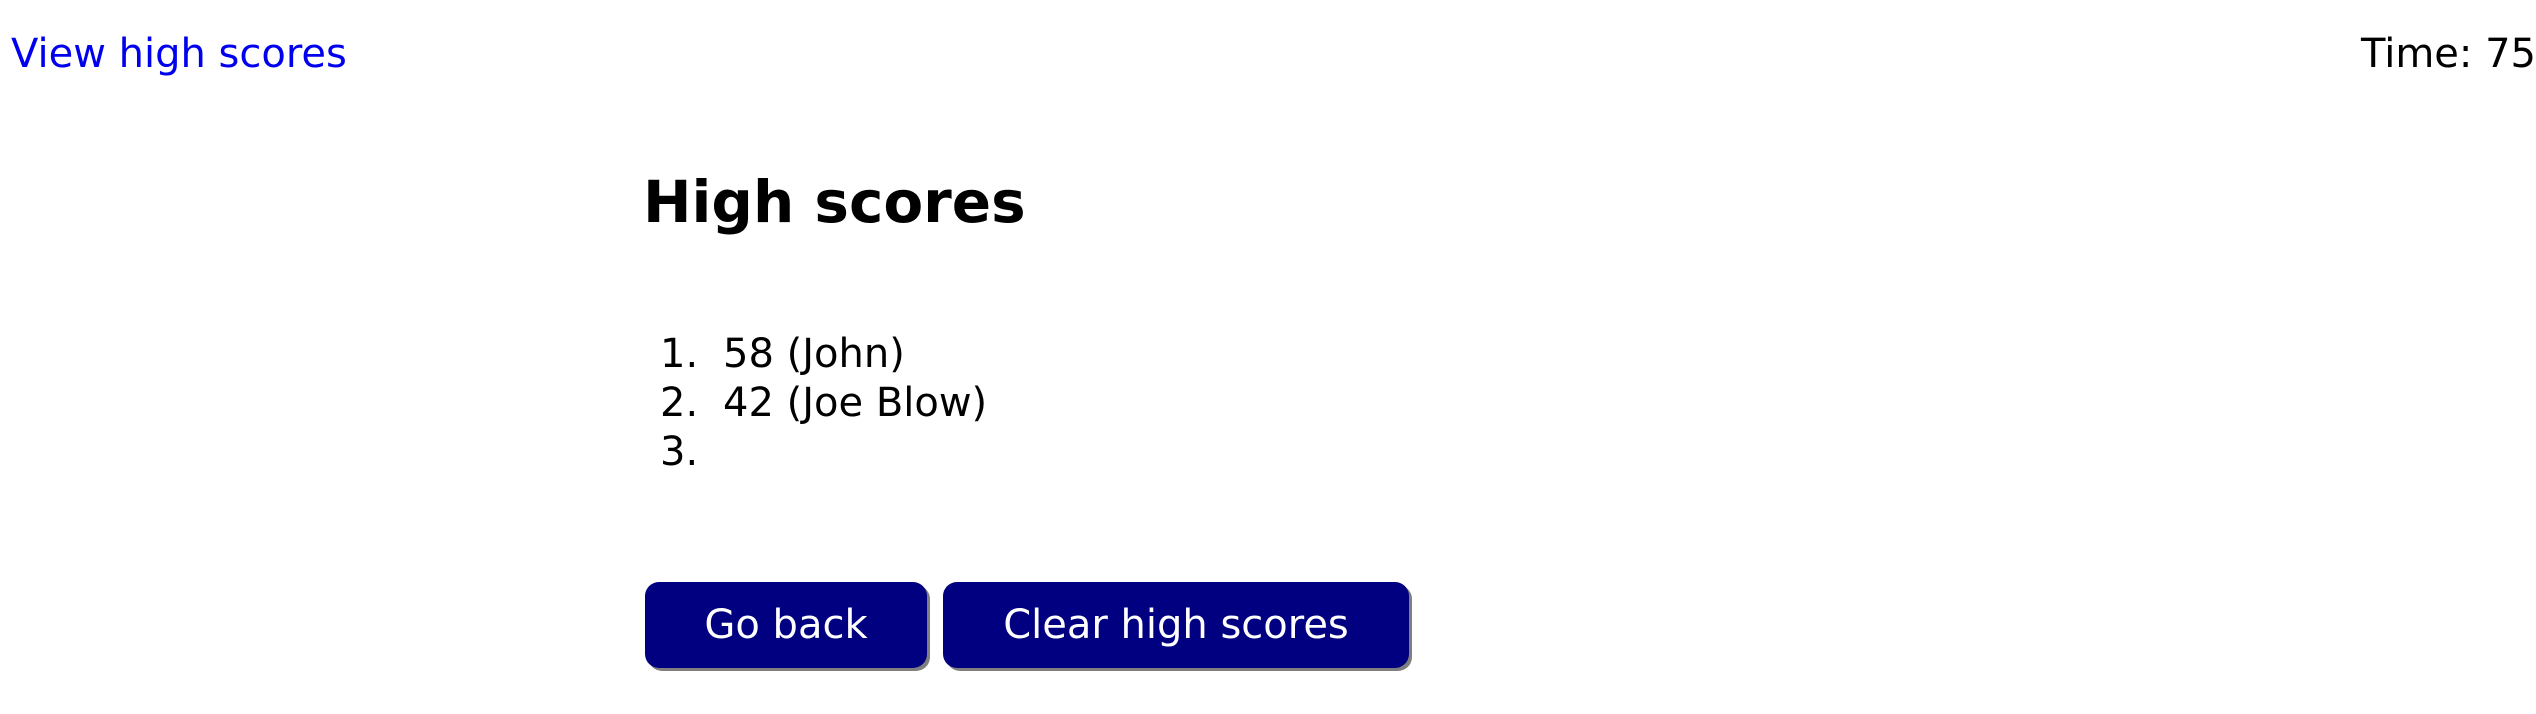 The width and height of the screenshot is (2536, 714). What do you see at coordinates (1176, 625) in the screenshot?
I see `clear-high-scores-button: Clear high scores` at bounding box center [1176, 625].